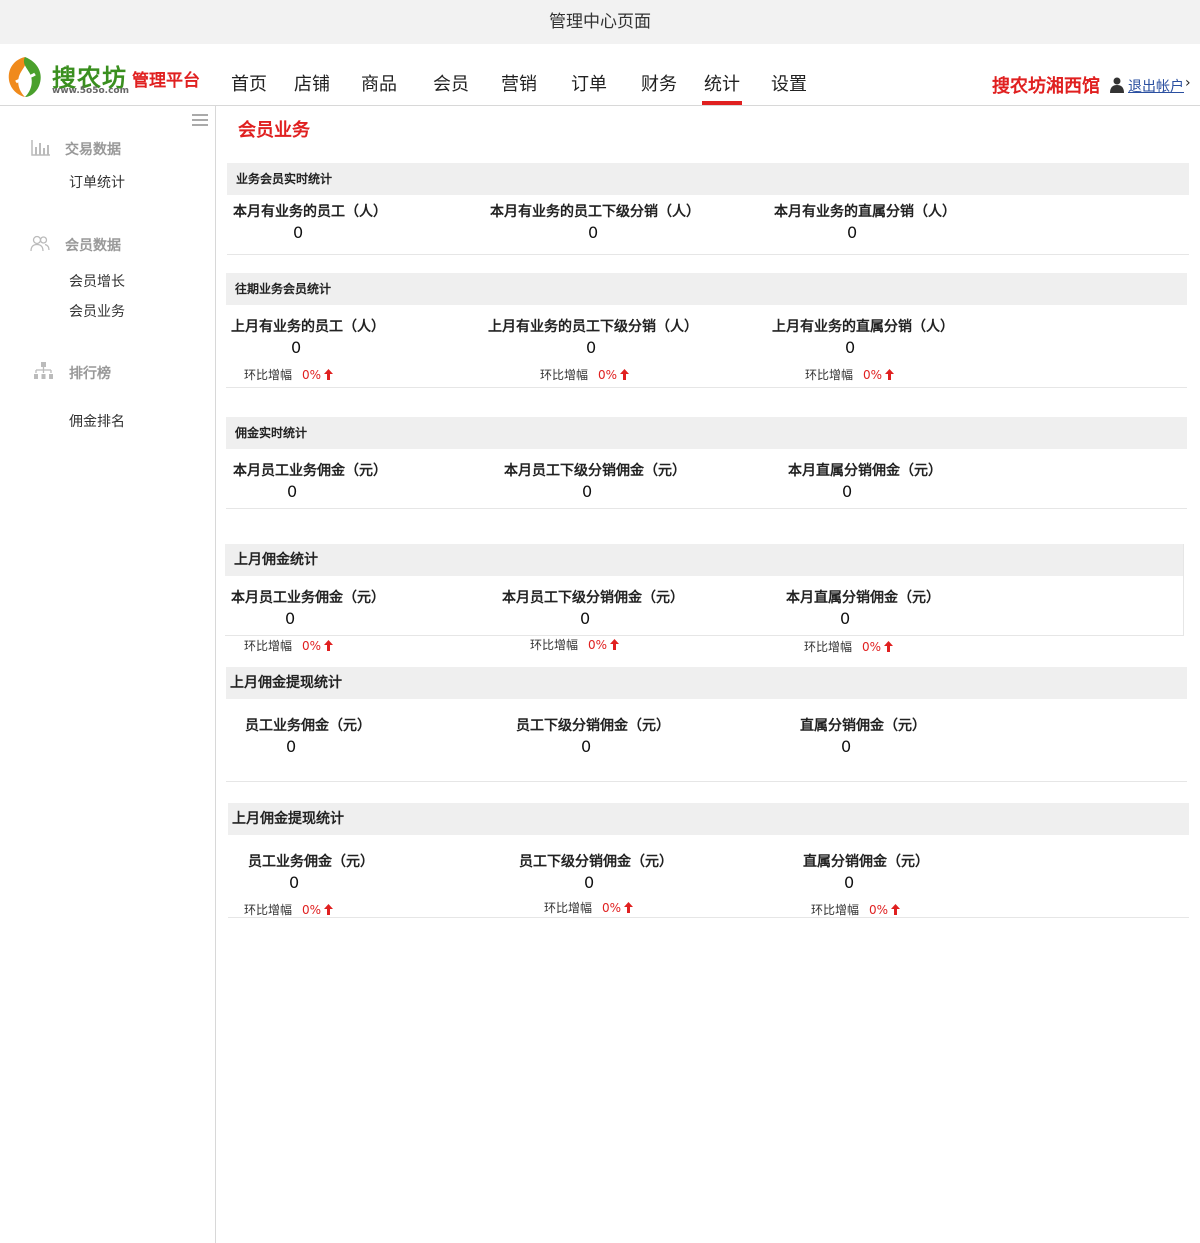  Describe the element at coordinates (308, 620) in the screenshot. I see `stat-card: 本月员工业务佣金（元） 0 环比增幅 0%` at that location.